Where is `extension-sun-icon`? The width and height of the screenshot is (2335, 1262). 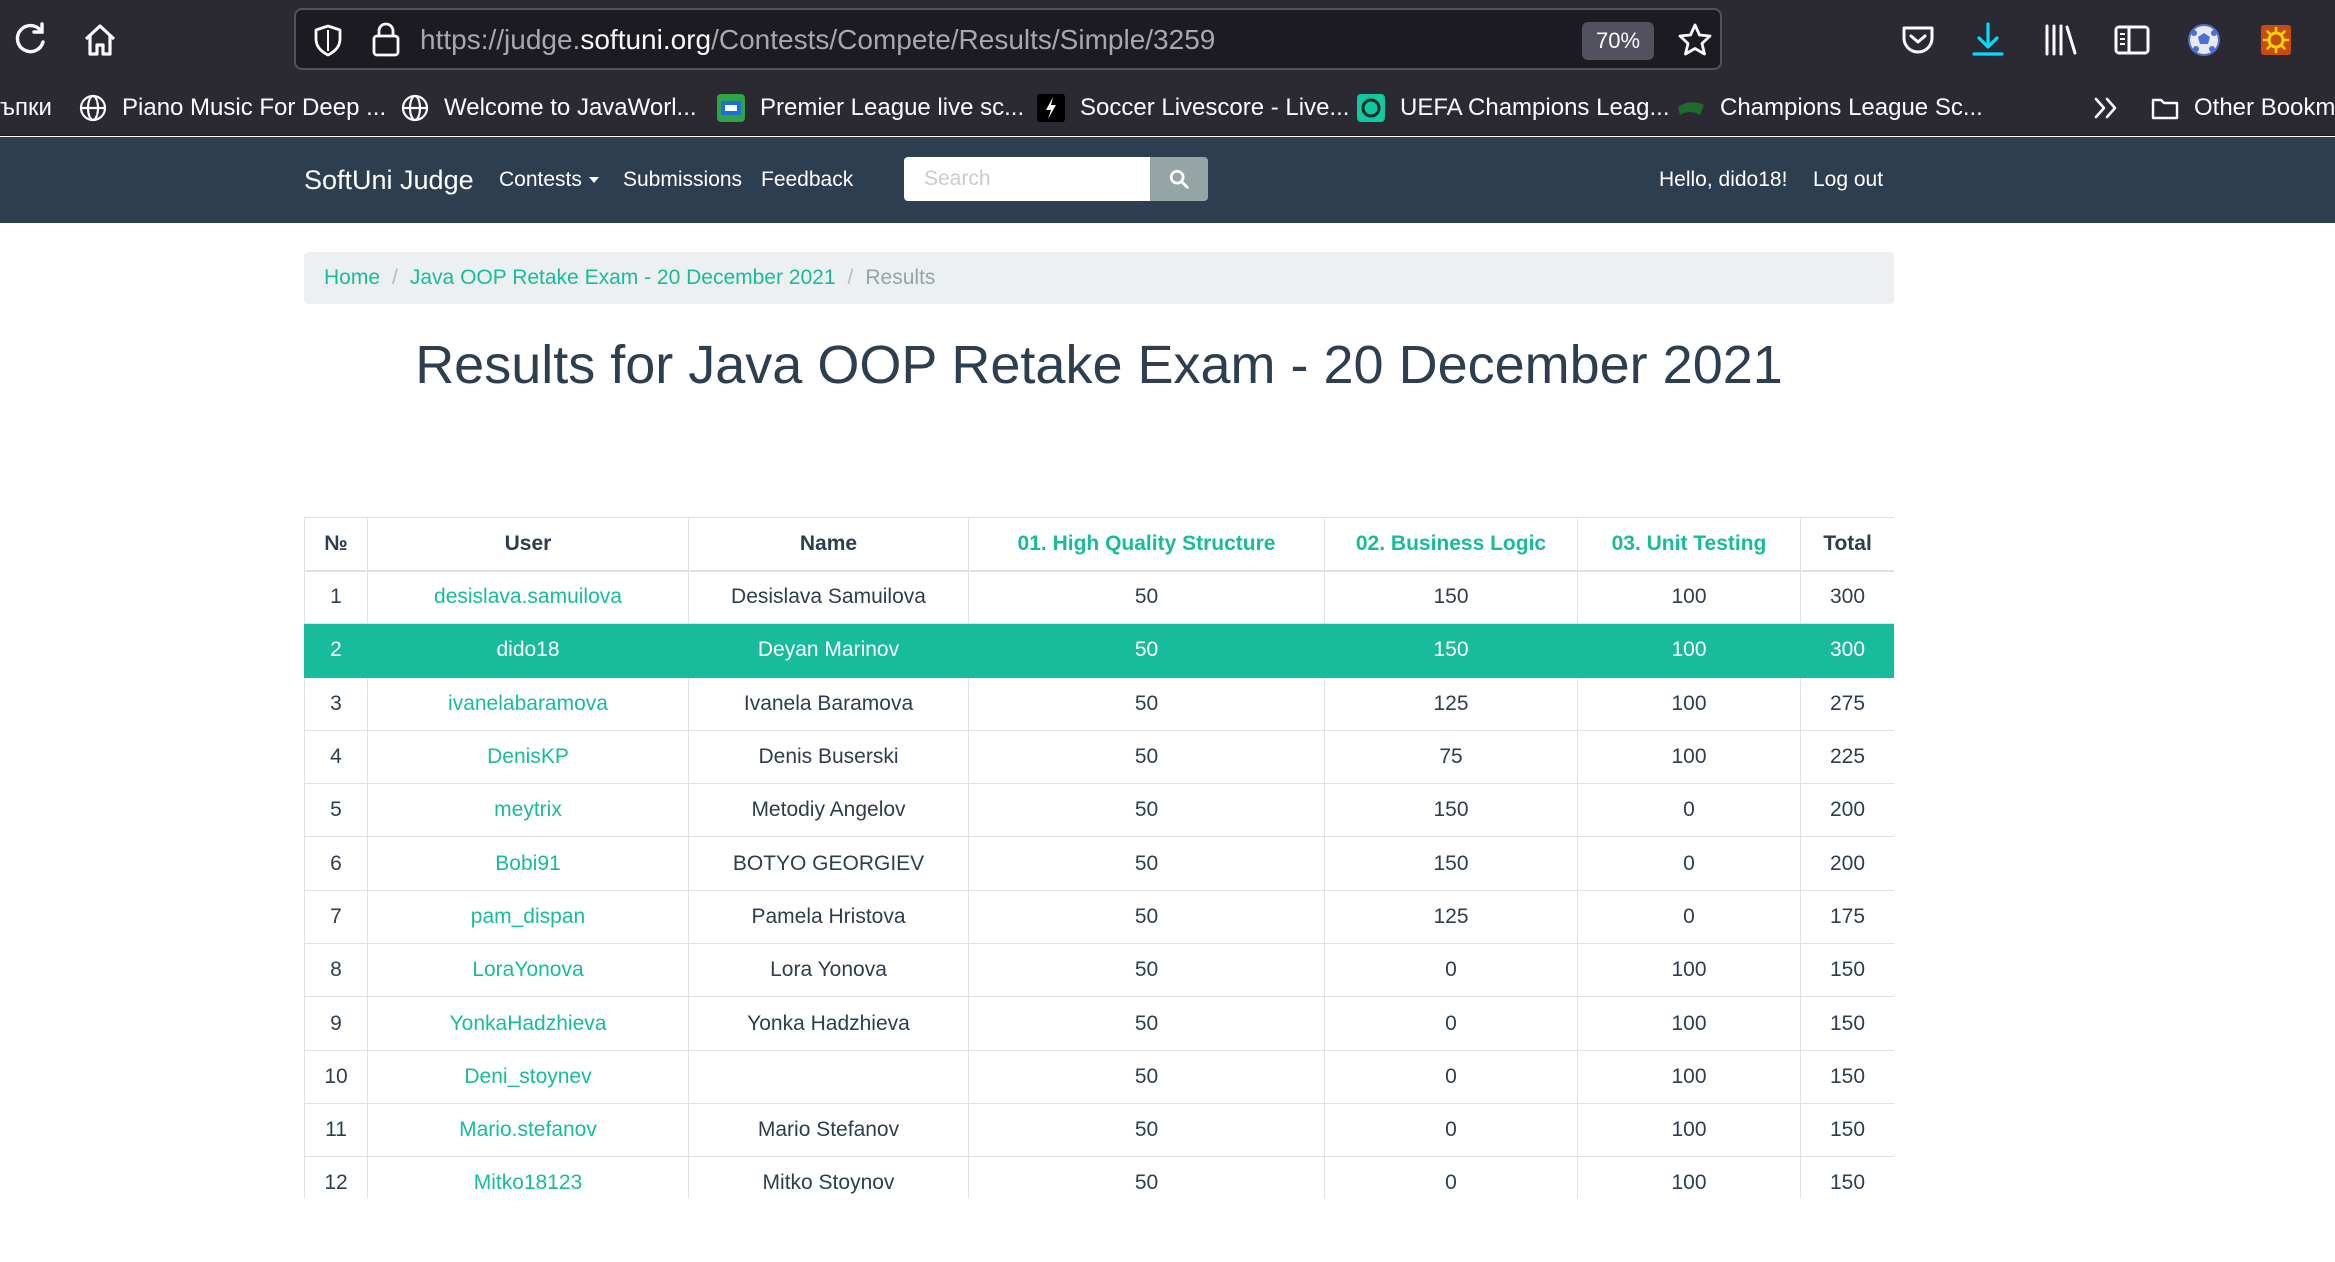
extension-sun-icon is located at coordinates (2276, 40).